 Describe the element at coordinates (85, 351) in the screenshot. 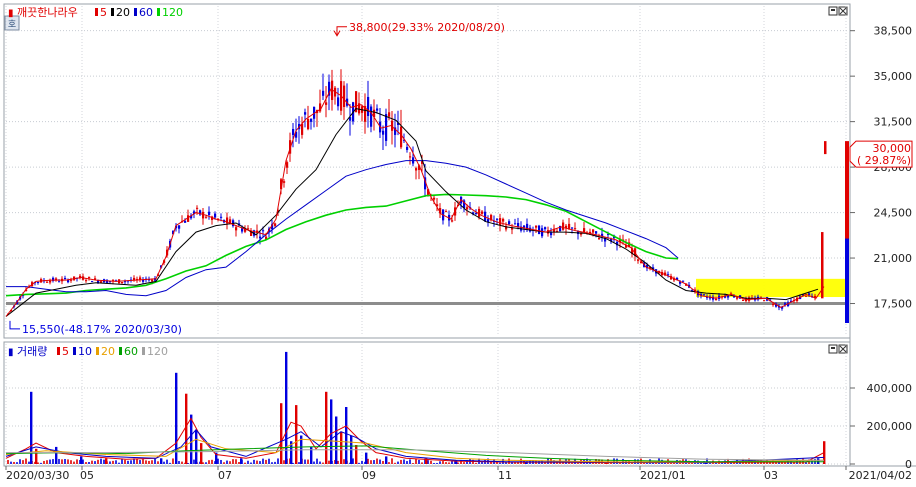

I see `volume-legend-label-10: 10` at that location.